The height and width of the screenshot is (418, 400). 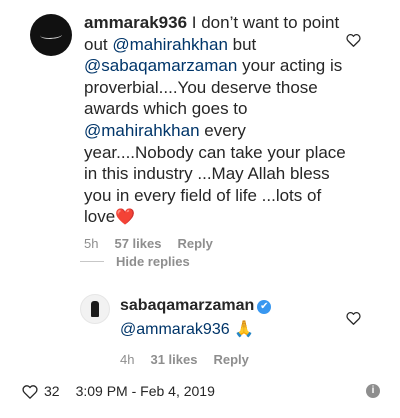 What do you see at coordinates (125, 218) in the screenshot?
I see `red-heart-emoji: ❤️` at bounding box center [125, 218].